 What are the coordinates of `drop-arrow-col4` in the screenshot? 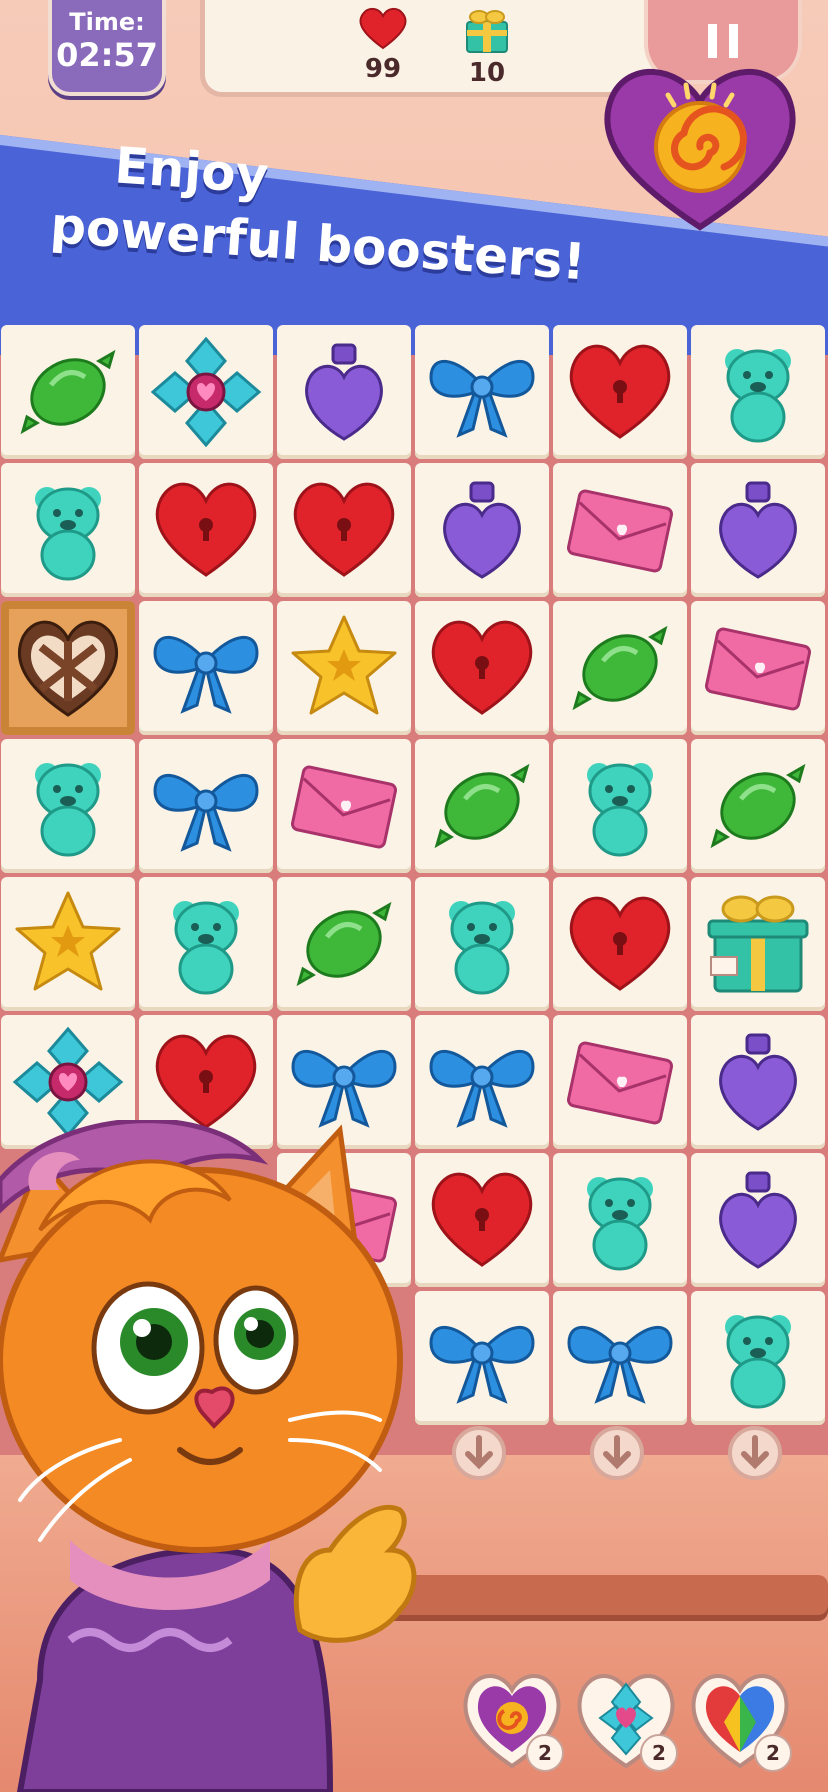 It's located at (479, 1453).